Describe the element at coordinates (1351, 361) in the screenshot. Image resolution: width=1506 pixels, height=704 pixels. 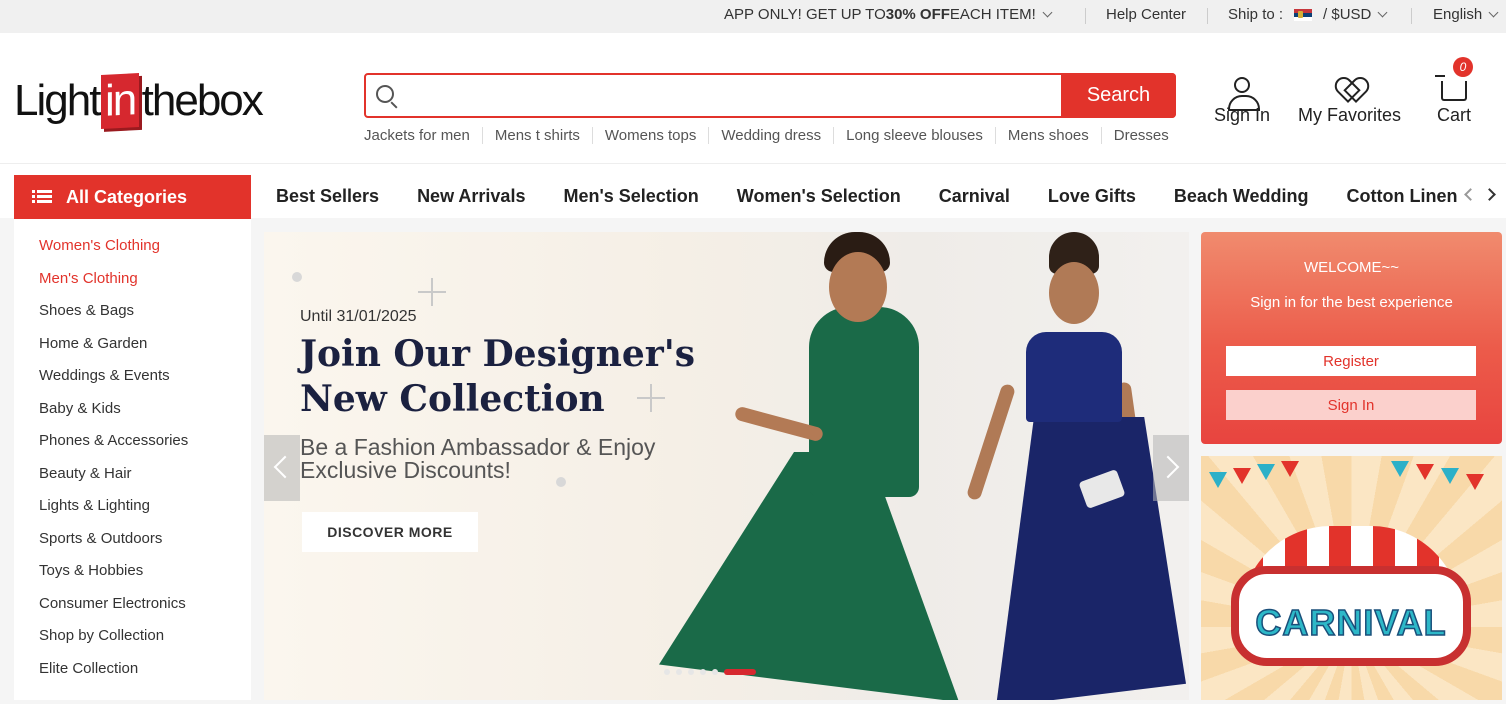
I see `register-button: Register` at that location.